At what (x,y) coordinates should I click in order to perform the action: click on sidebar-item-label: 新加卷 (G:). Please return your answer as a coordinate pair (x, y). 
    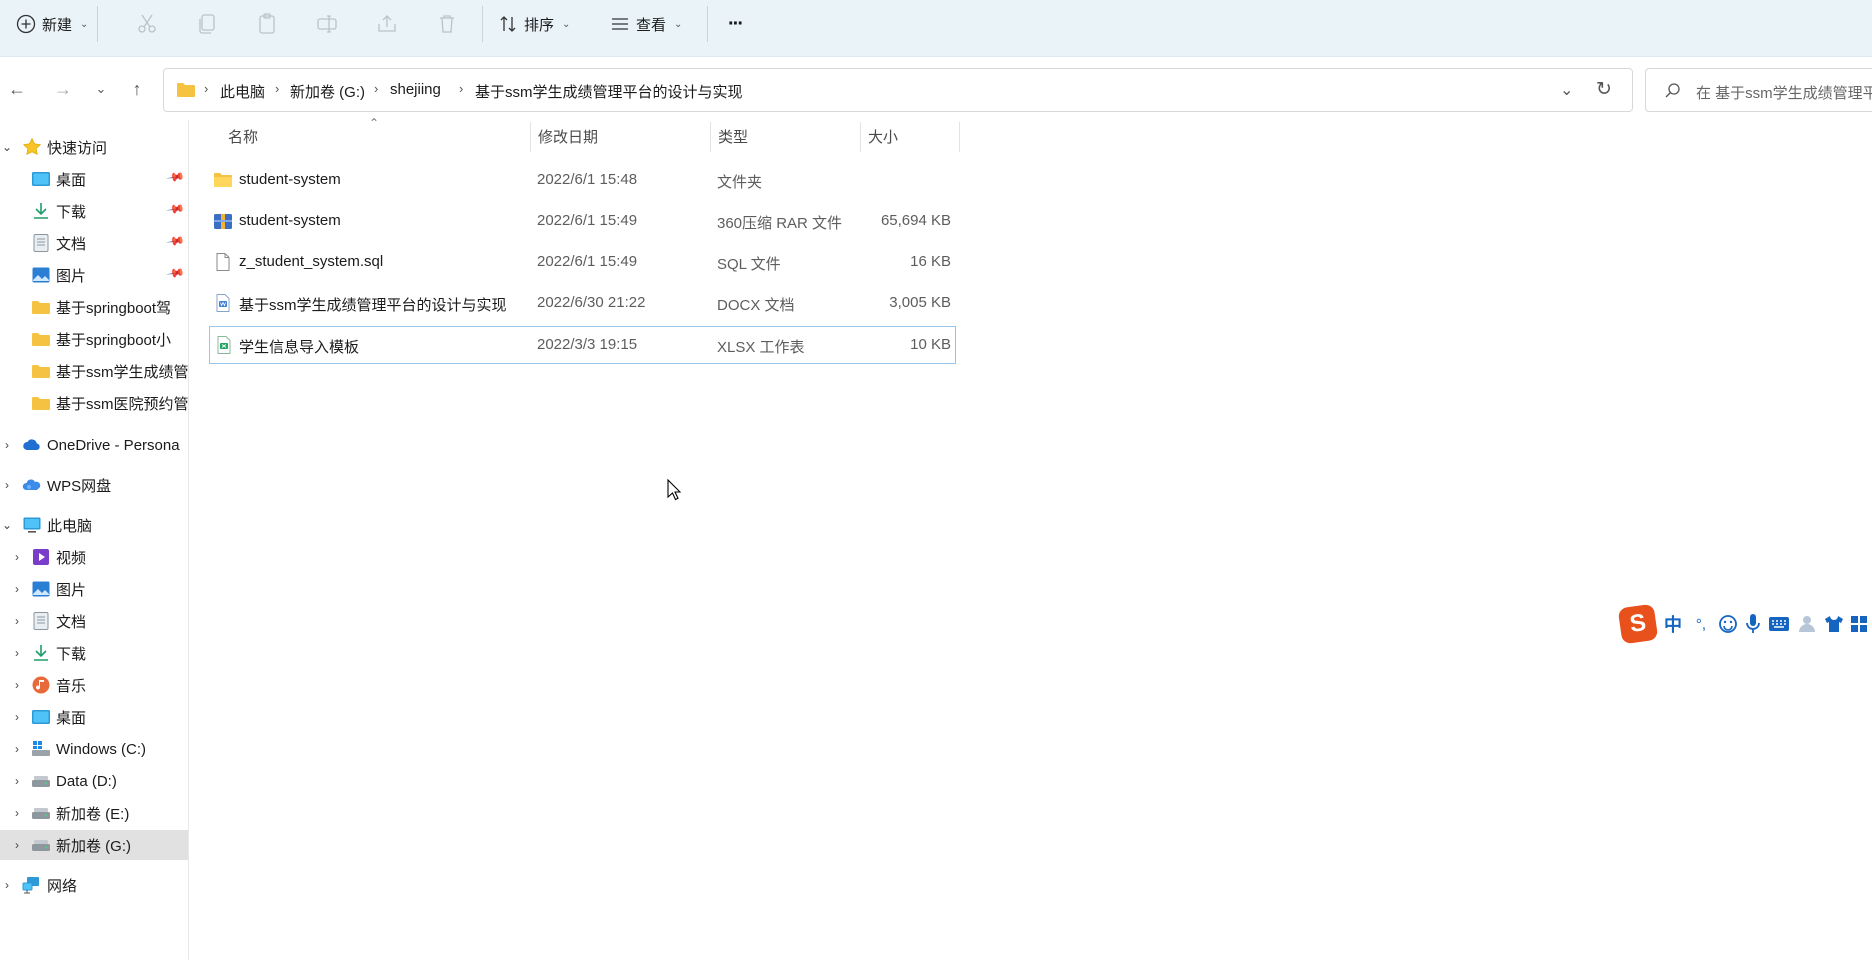
    Looking at the image, I should click on (93, 846).